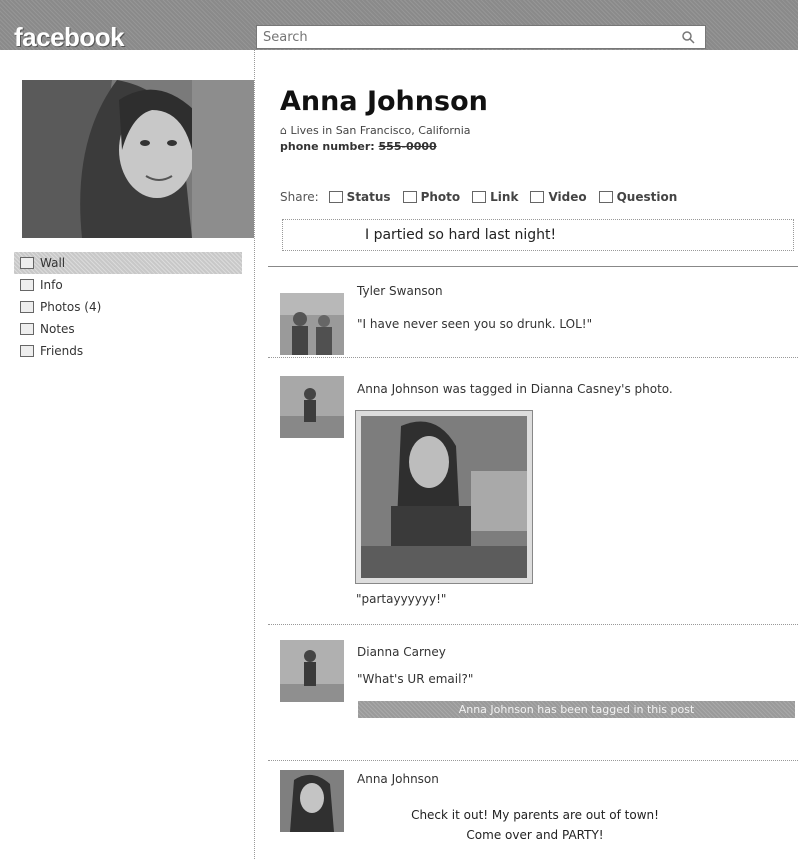 Image resolution: width=798 pixels, height=859 pixels. I want to click on photo-caption: "partayyyyyy!", so click(401, 599).